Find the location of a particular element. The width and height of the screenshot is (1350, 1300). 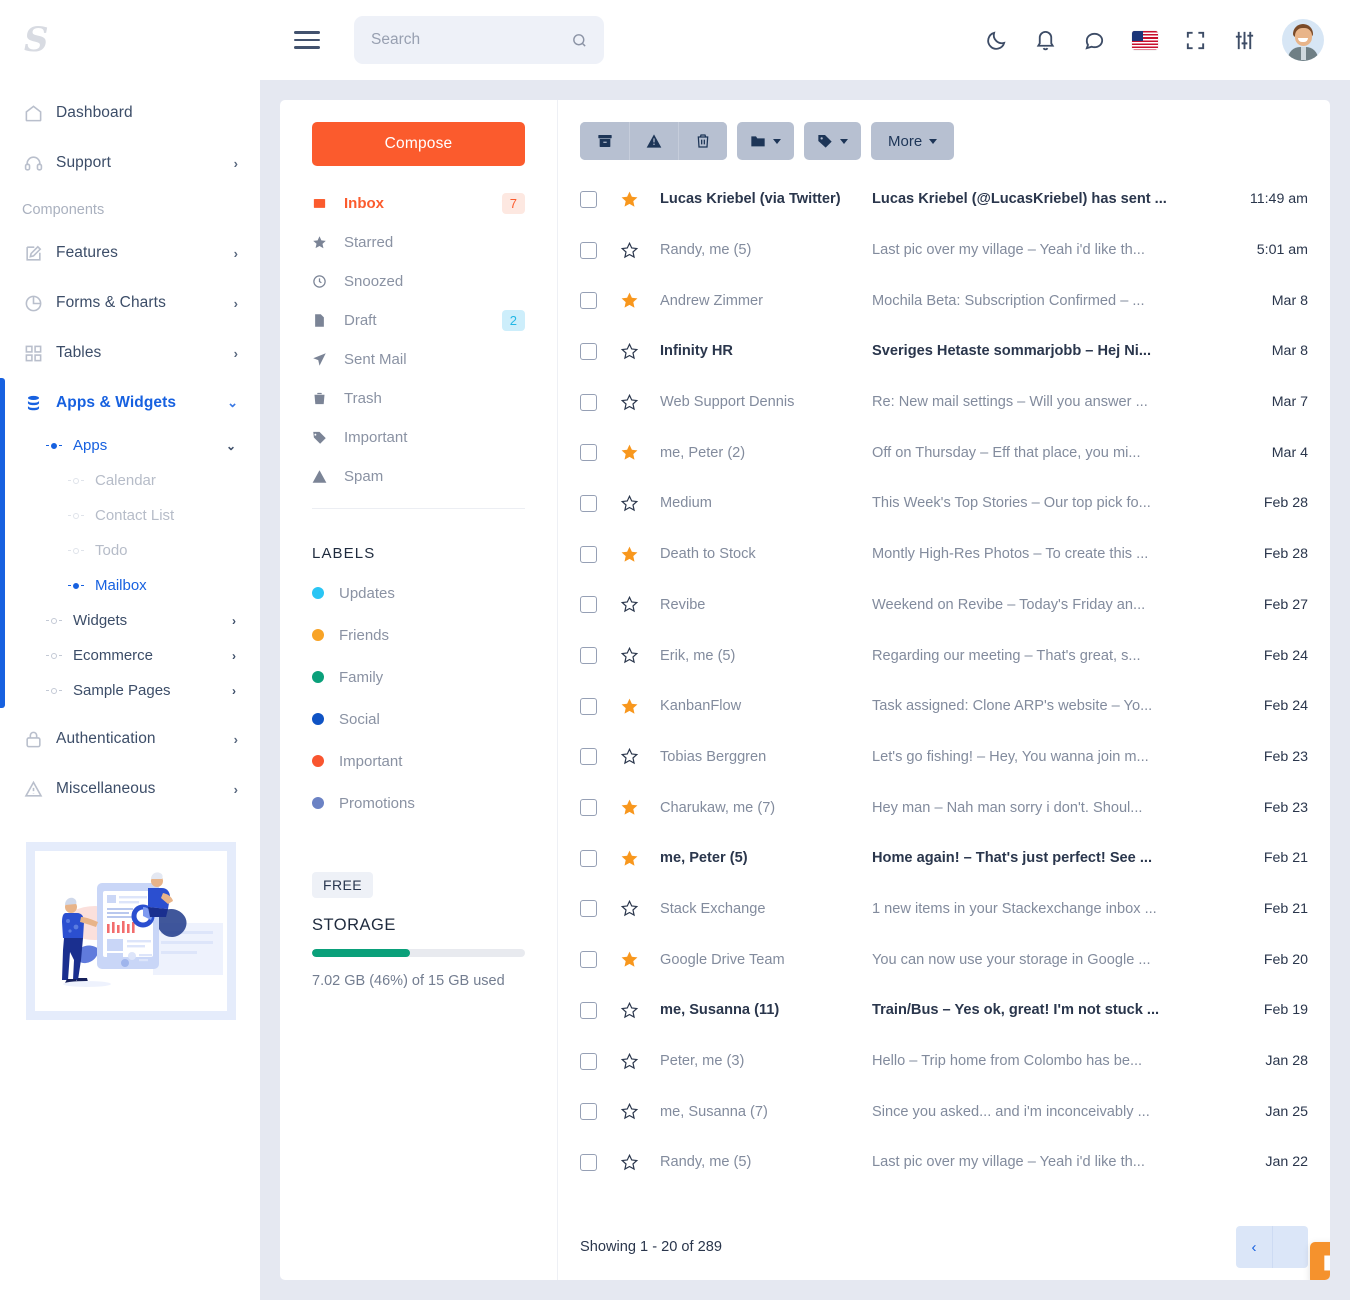

sidebar-item-miscellaneous: Miscellaneous › is located at coordinates (130, 789).